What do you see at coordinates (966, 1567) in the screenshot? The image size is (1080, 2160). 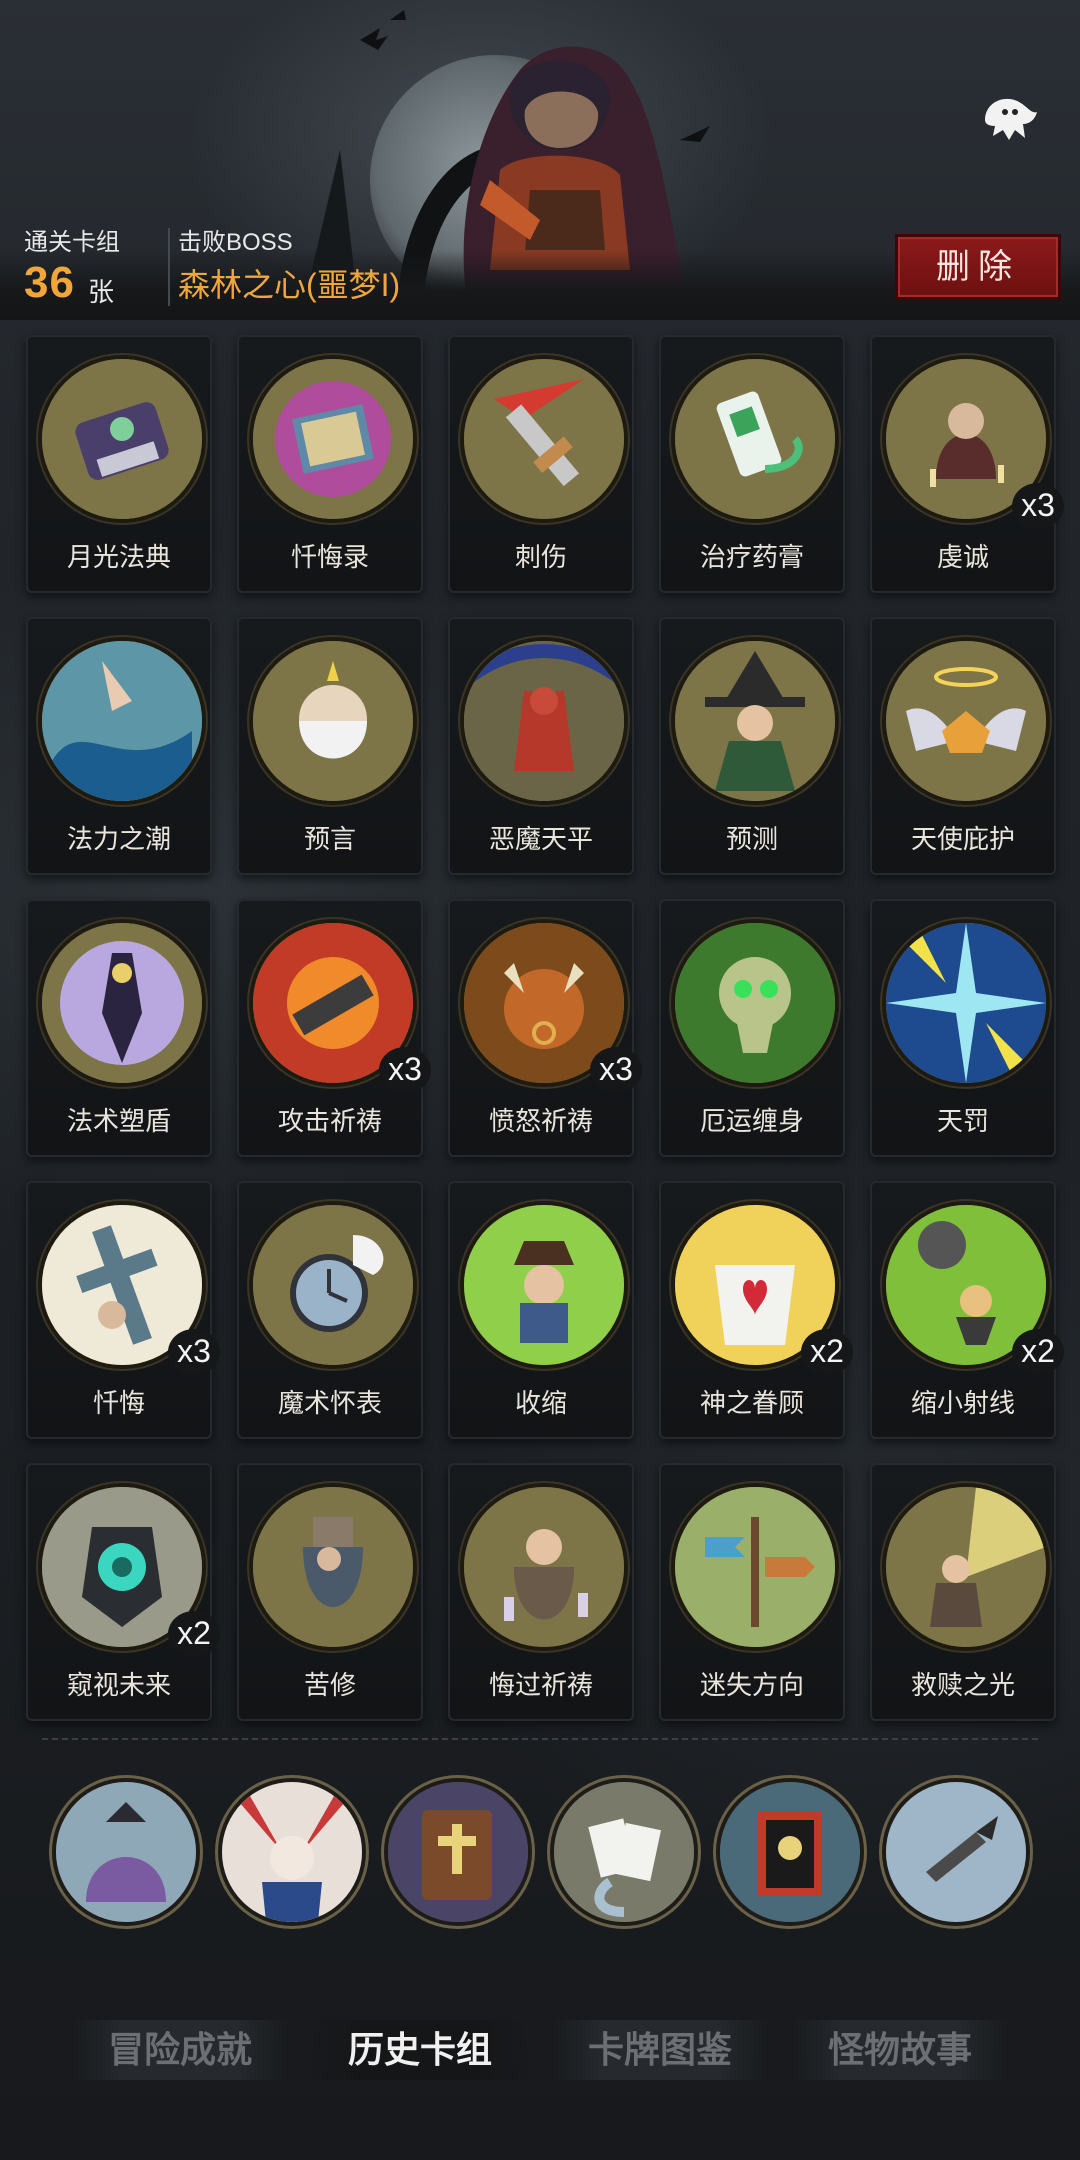 I see `redemption-light-icon` at bounding box center [966, 1567].